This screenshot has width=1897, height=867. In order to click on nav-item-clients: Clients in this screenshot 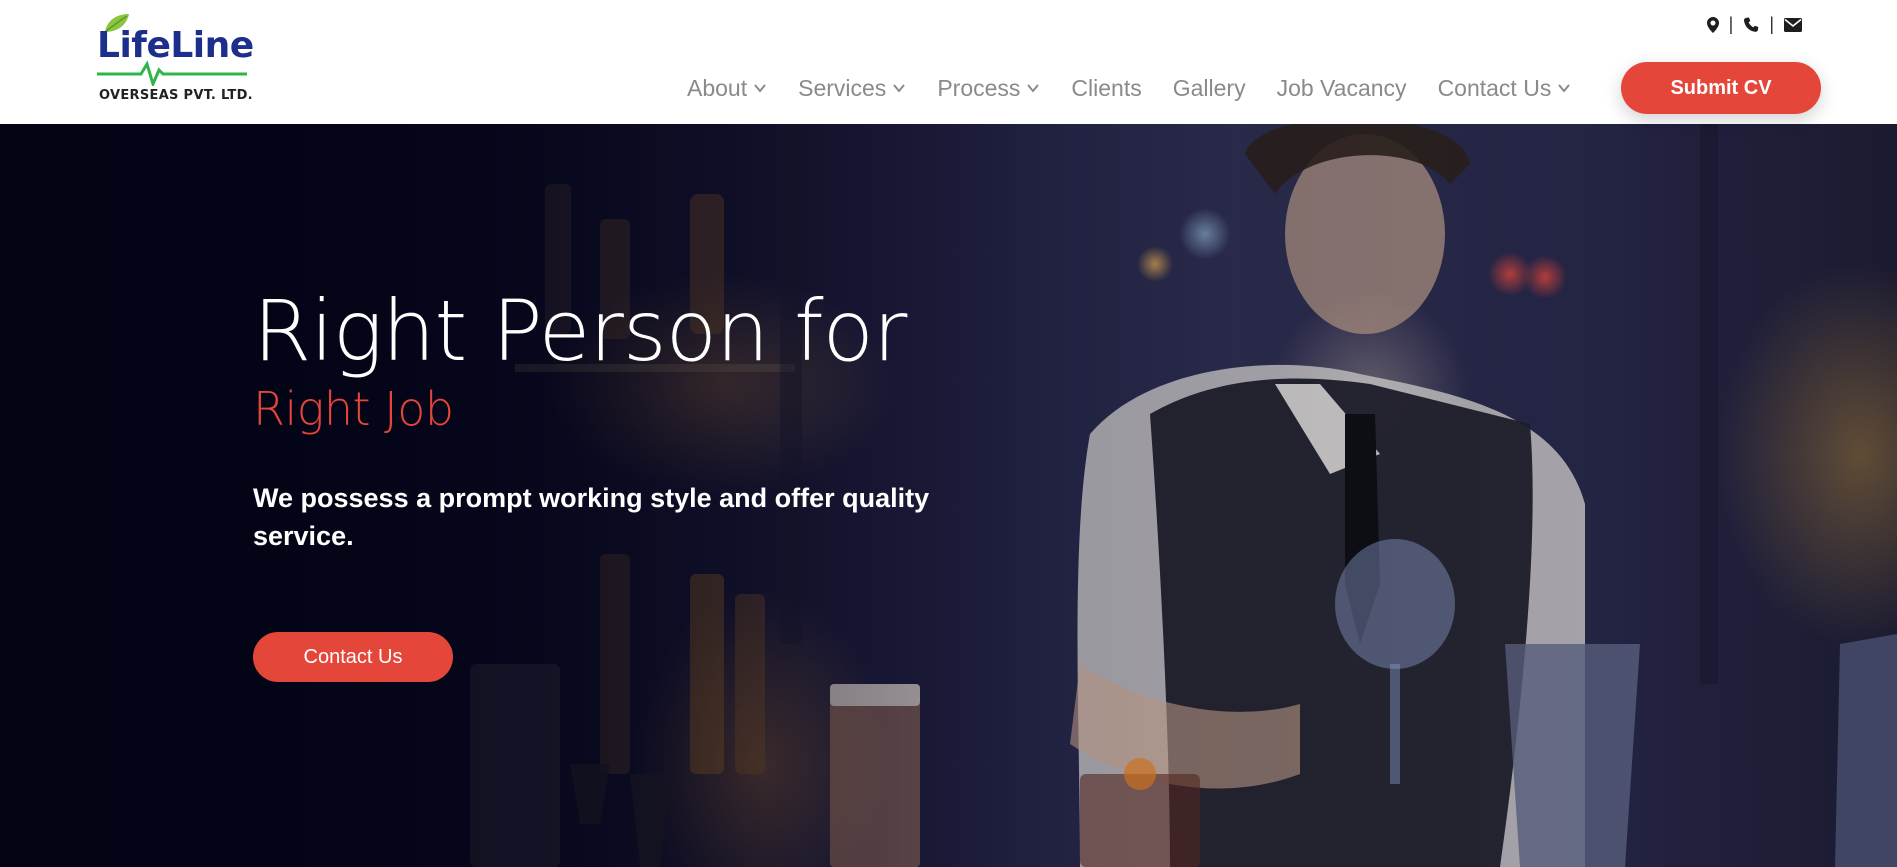, I will do `click(1106, 88)`.